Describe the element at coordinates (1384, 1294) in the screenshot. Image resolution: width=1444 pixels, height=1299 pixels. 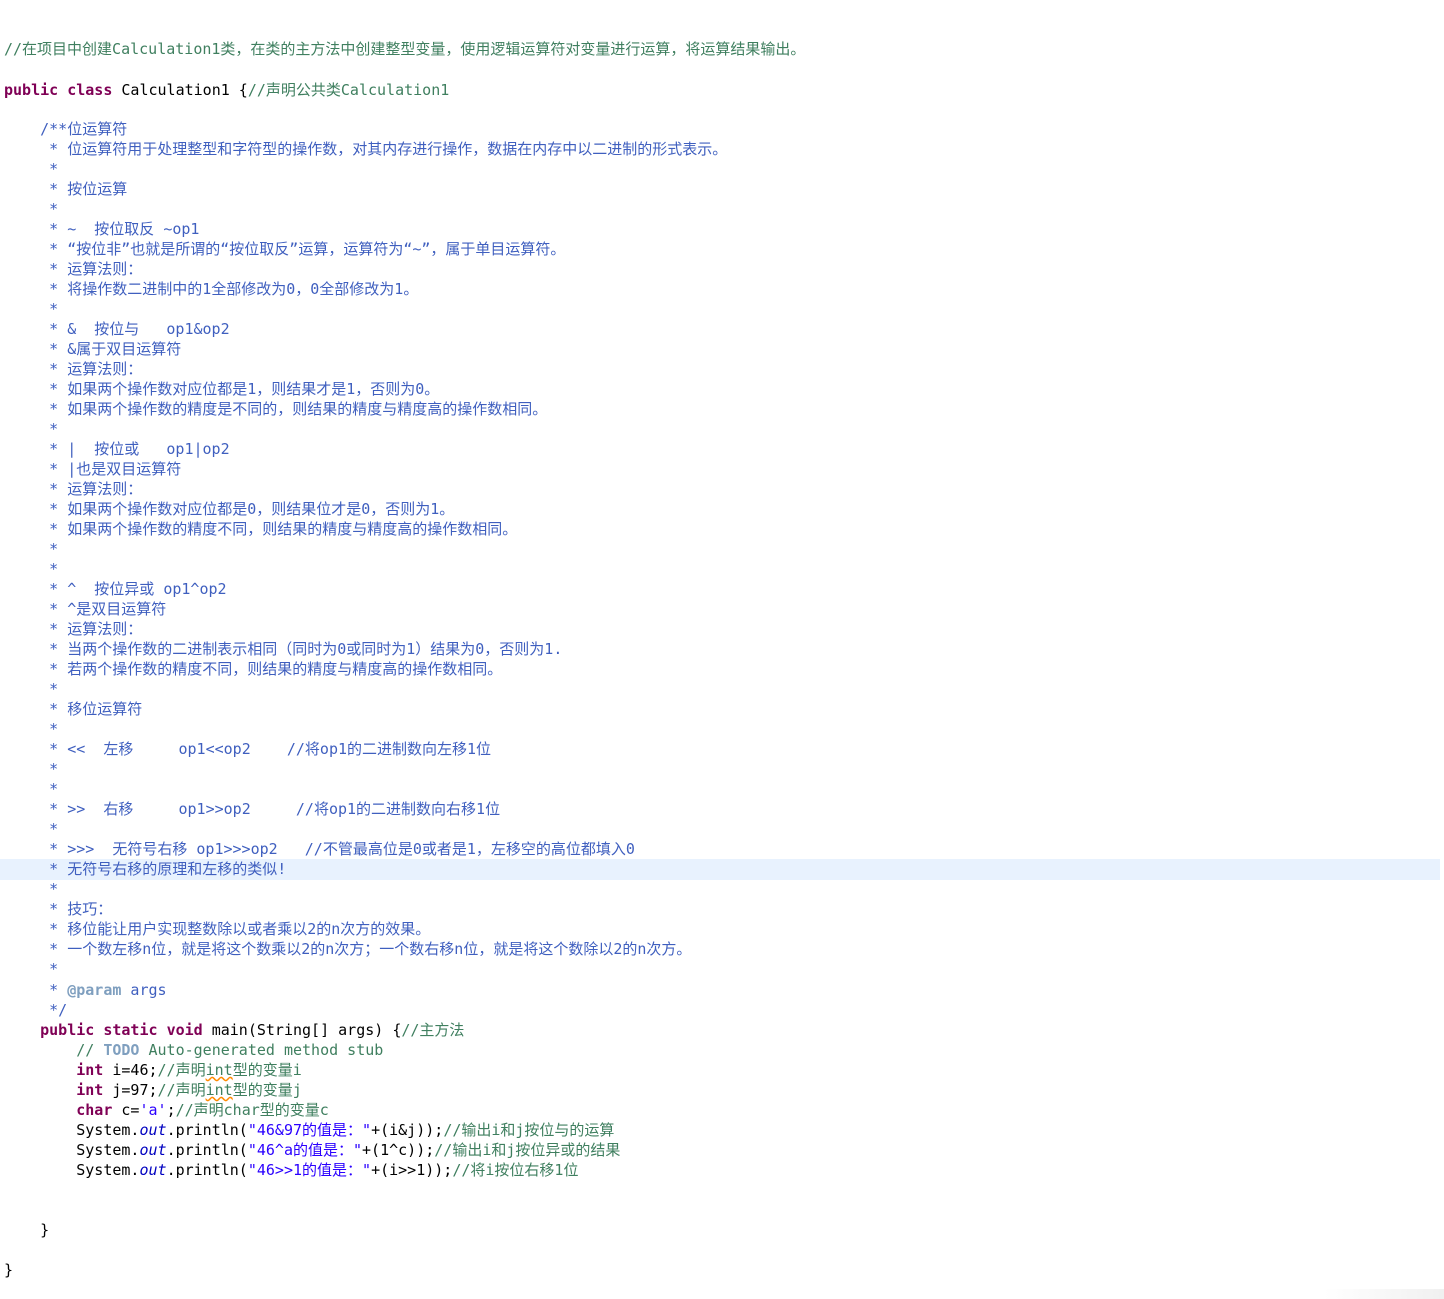
I see `corner-shadow` at that location.